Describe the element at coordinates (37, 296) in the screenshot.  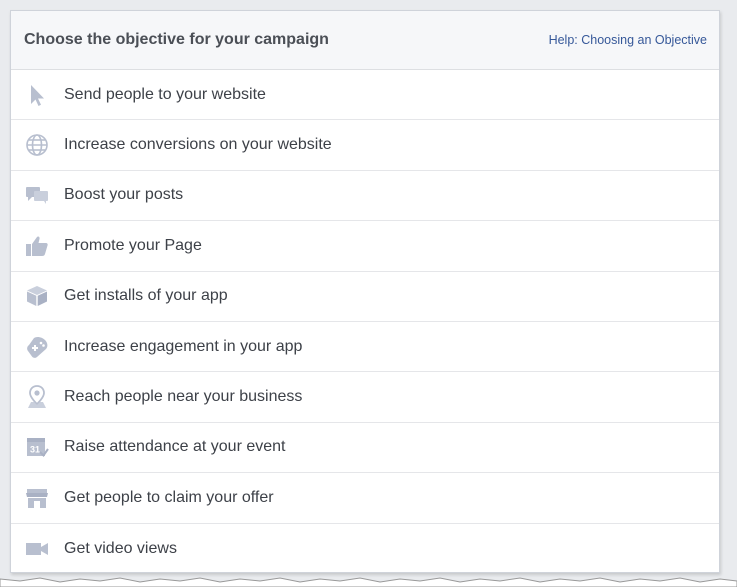
I see `box-icon` at that location.